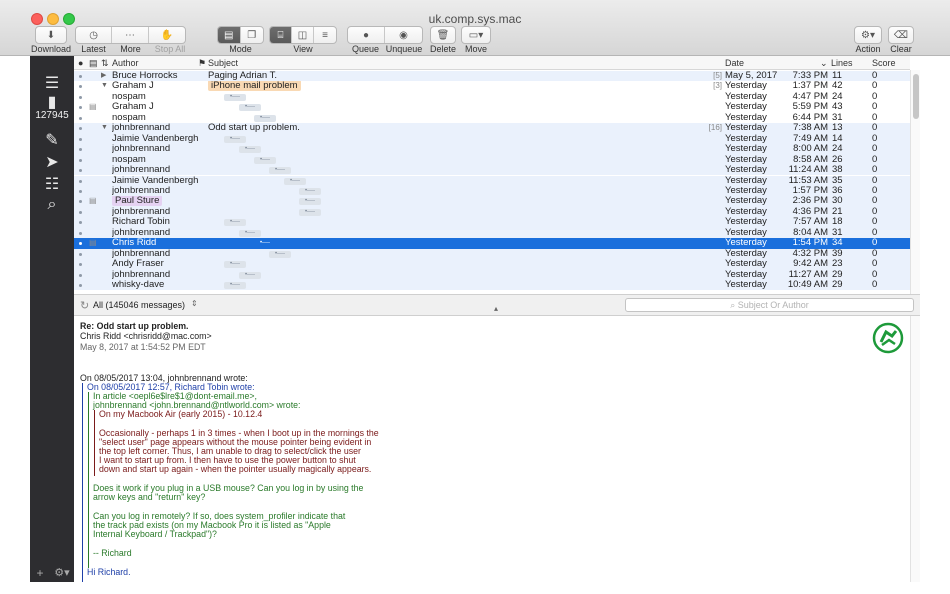 The width and height of the screenshot is (950, 594). What do you see at coordinates (130, 35) in the screenshot?
I see `more-button: ⋯` at bounding box center [130, 35].